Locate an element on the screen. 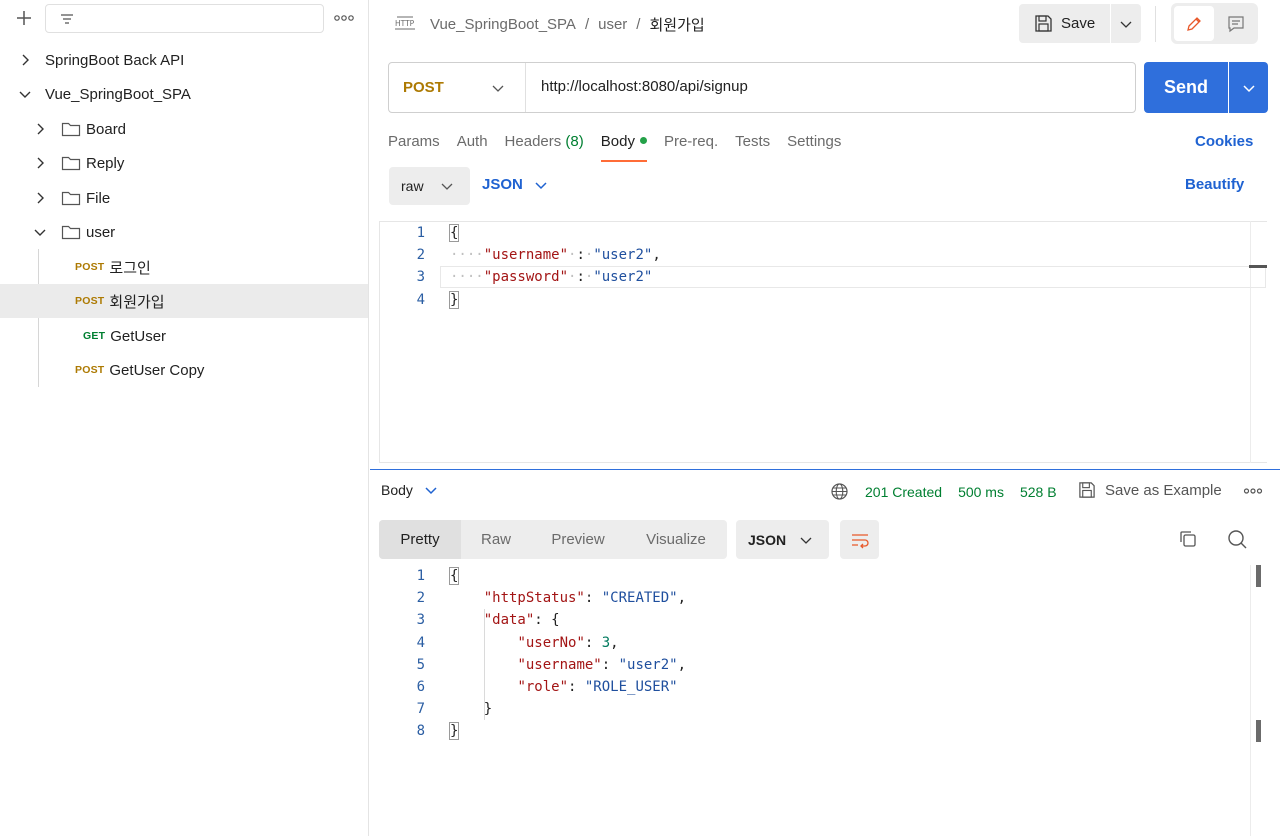 This screenshot has width=1280, height=836. tree-request-getuser-copy: POST GetUser Copy is located at coordinates (184, 370).